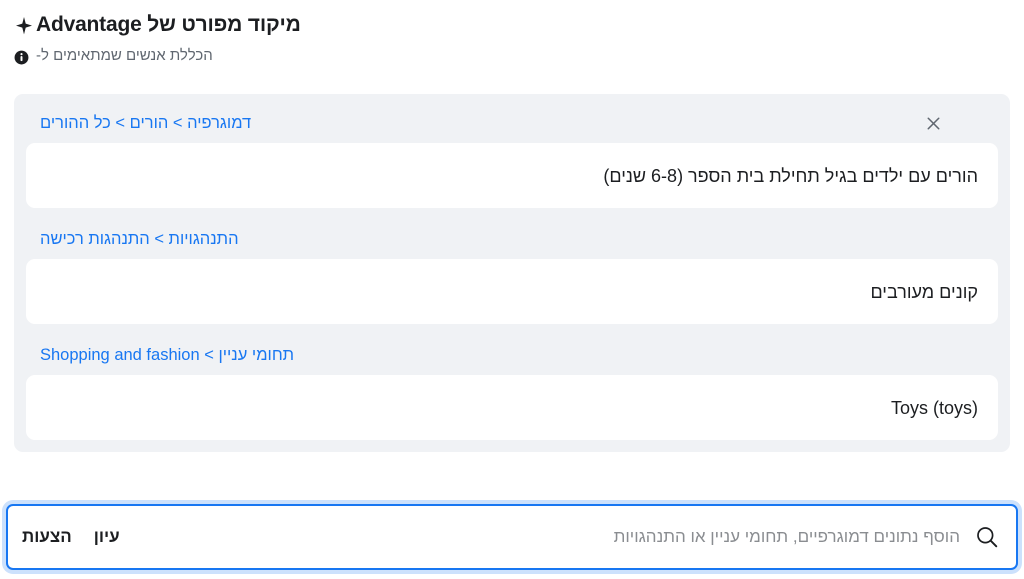 This screenshot has height=579, width=1024. I want to click on page-title: מיקוד מפורט של Advantage, so click(168, 24).